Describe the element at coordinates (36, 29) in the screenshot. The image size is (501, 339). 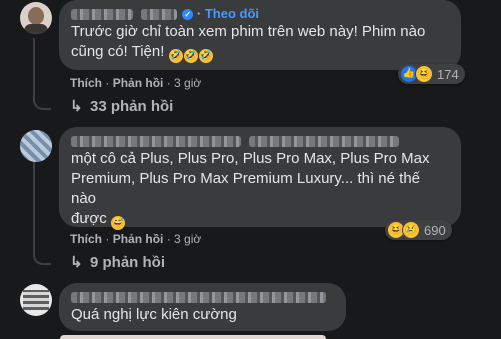
I see `avatar-body` at that location.